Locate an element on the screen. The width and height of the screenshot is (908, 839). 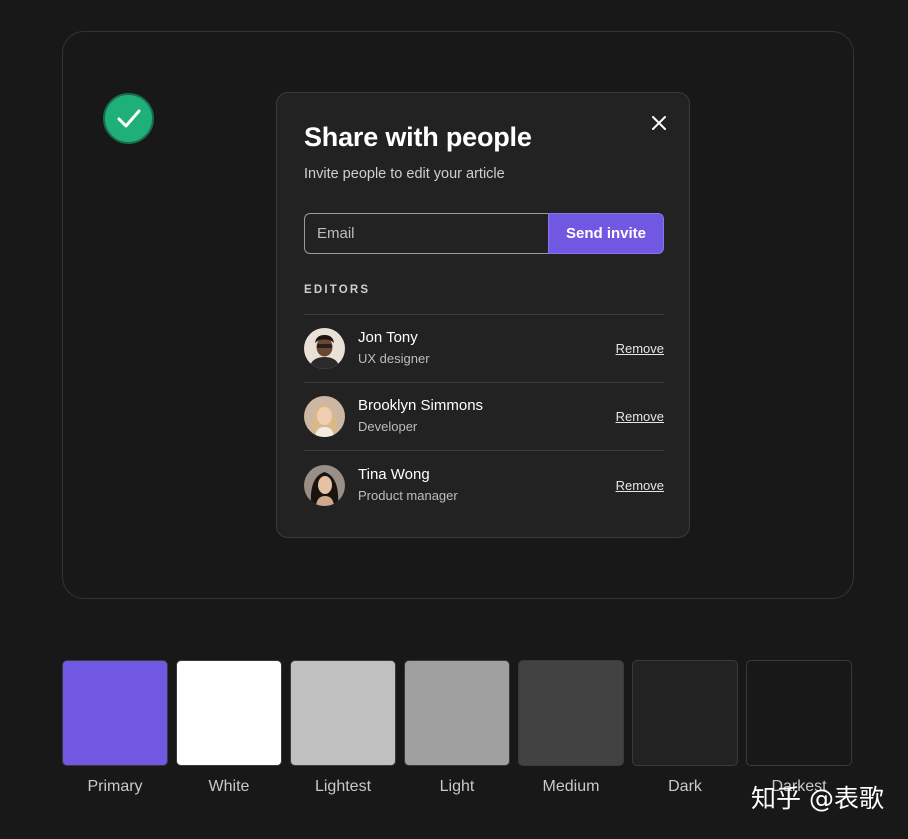
swatch-medium: Medium is located at coordinates (571, 740).